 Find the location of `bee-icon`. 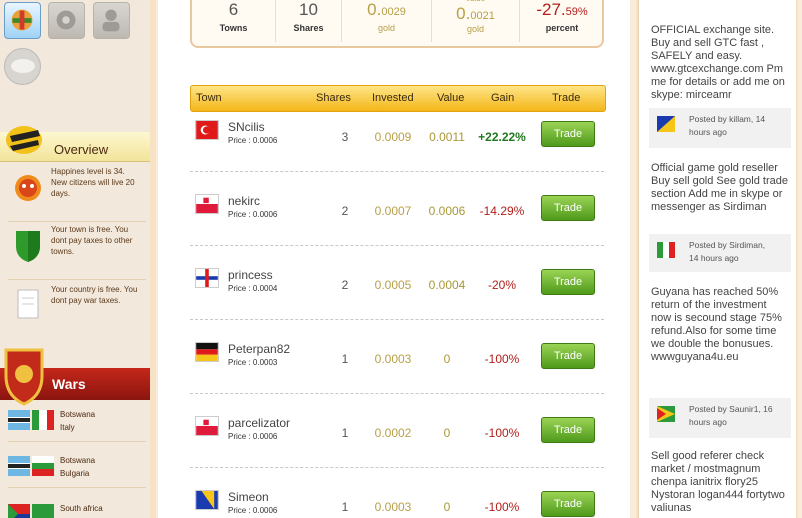

bee-icon is located at coordinates (24, 140).